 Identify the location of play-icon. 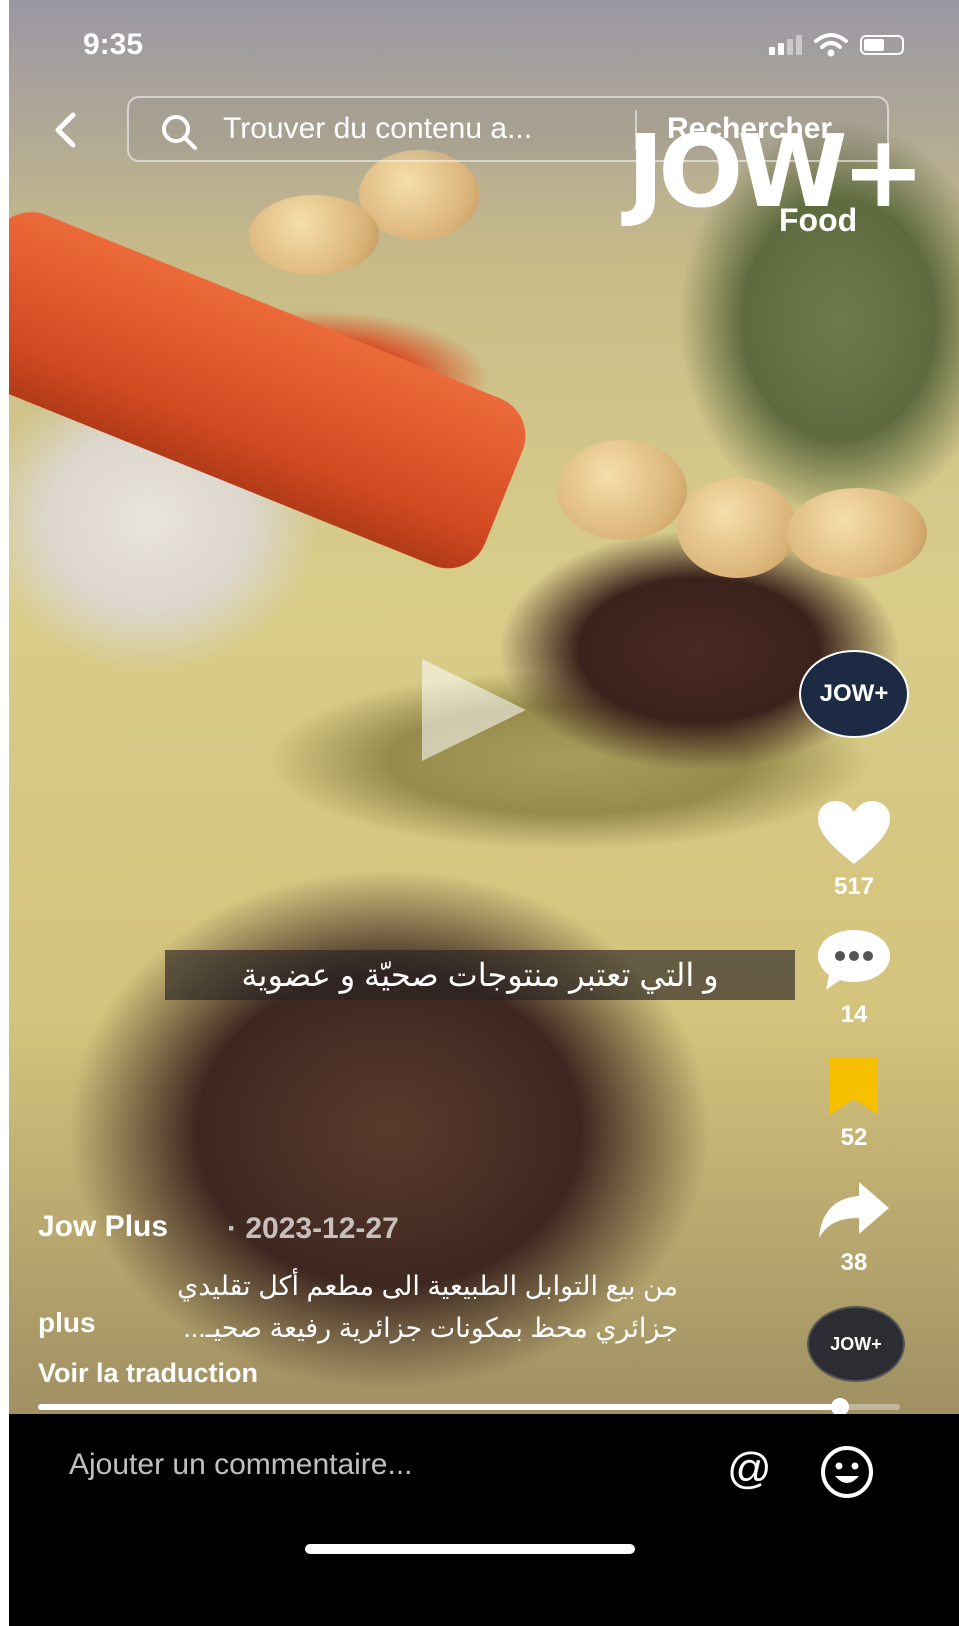
(474, 710).